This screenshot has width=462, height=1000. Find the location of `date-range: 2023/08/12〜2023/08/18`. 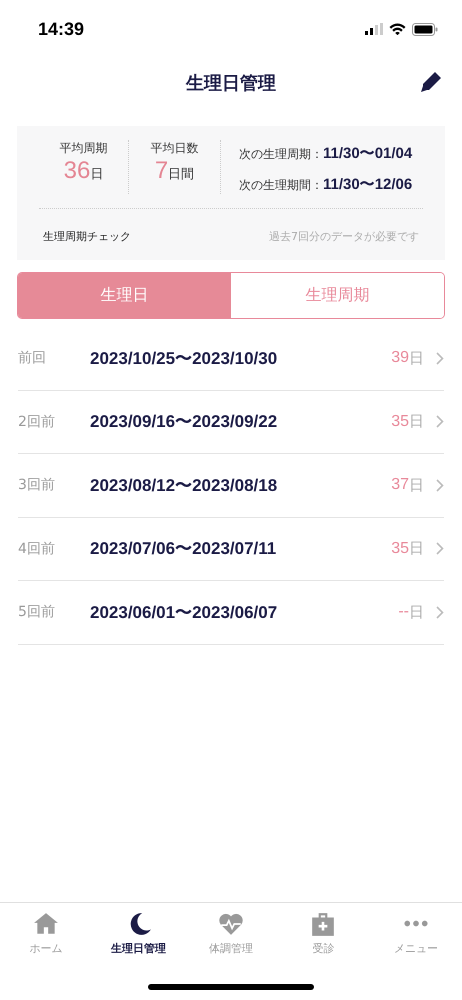

date-range: 2023/08/12〜2023/08/18 is located at coordinates (184, 485).